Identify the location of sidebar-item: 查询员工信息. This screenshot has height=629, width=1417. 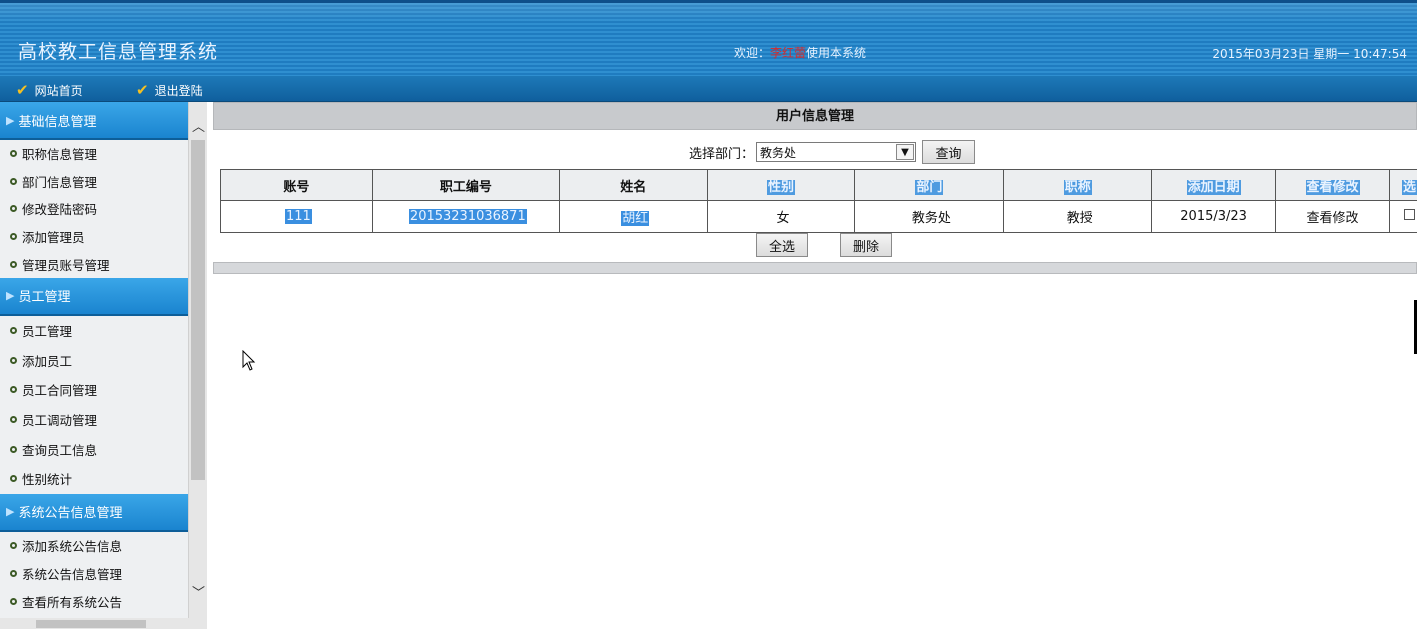
(94, 449).